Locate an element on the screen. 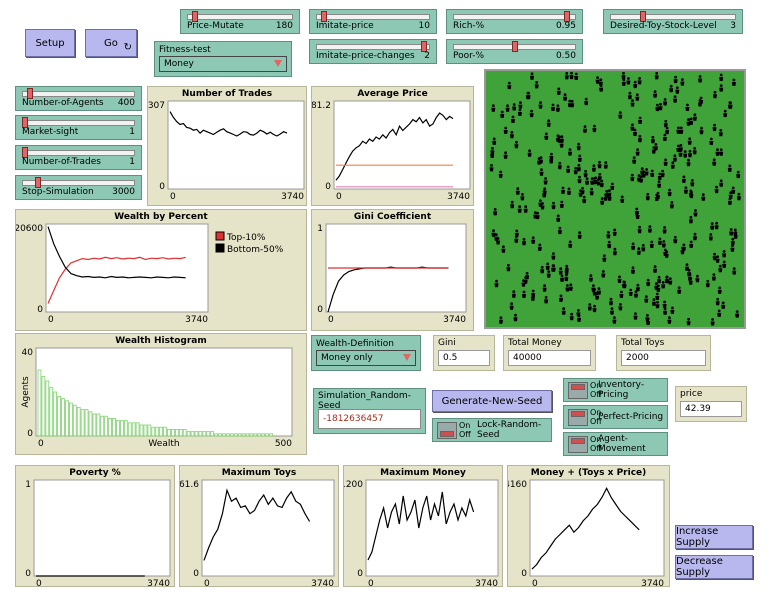 This screenshot has height=600, width=770. wealth-definition-chooser: Wealth-Definition Money only is located at coordinates (366, 353).